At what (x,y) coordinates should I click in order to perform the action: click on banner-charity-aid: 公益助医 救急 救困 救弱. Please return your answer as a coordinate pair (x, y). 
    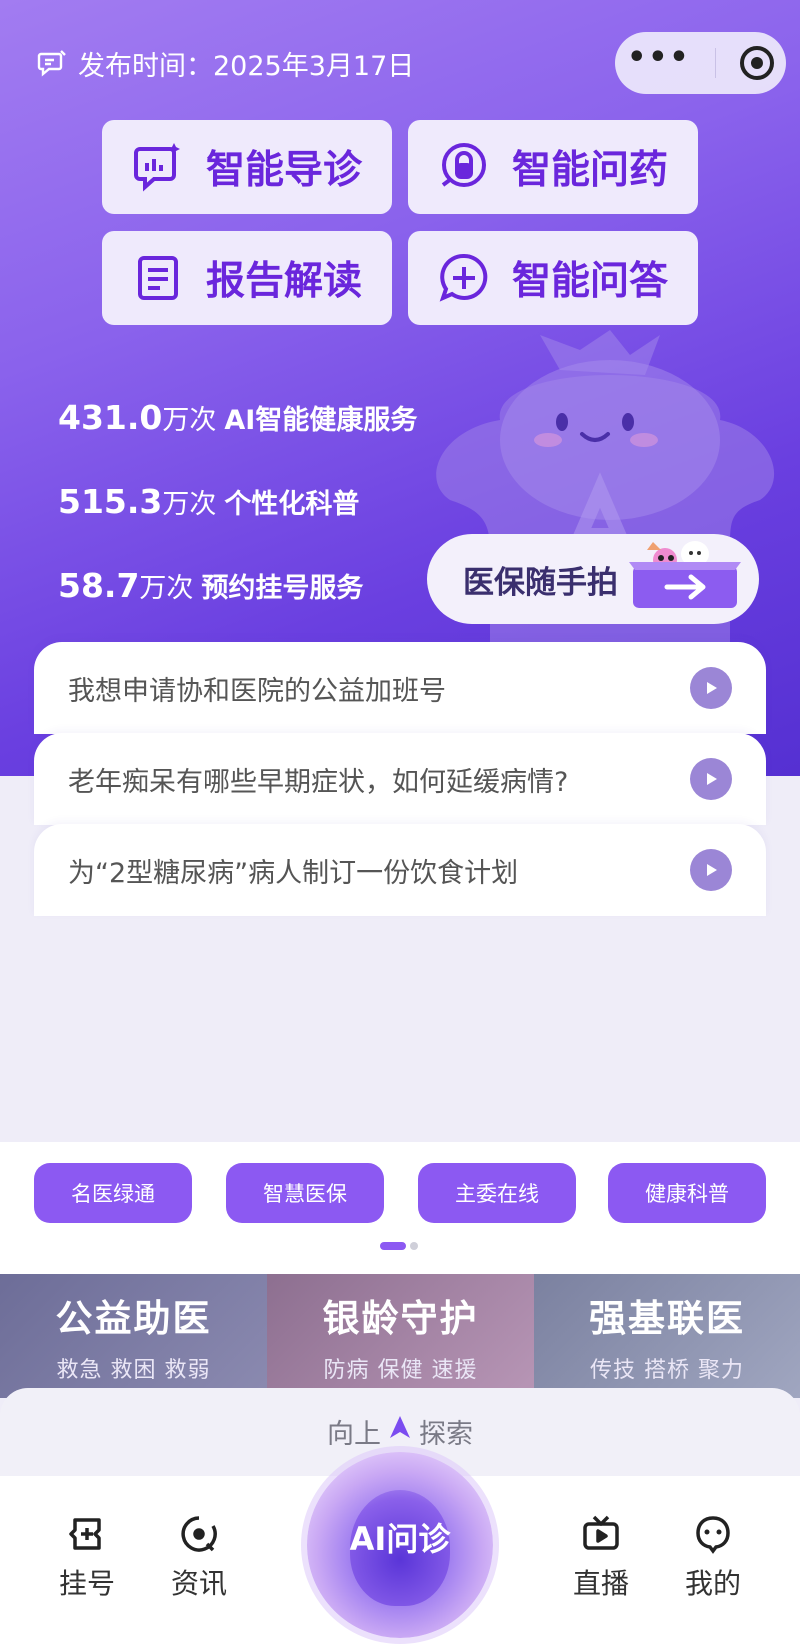
    Looking at the image, I should click on (133, 1336).